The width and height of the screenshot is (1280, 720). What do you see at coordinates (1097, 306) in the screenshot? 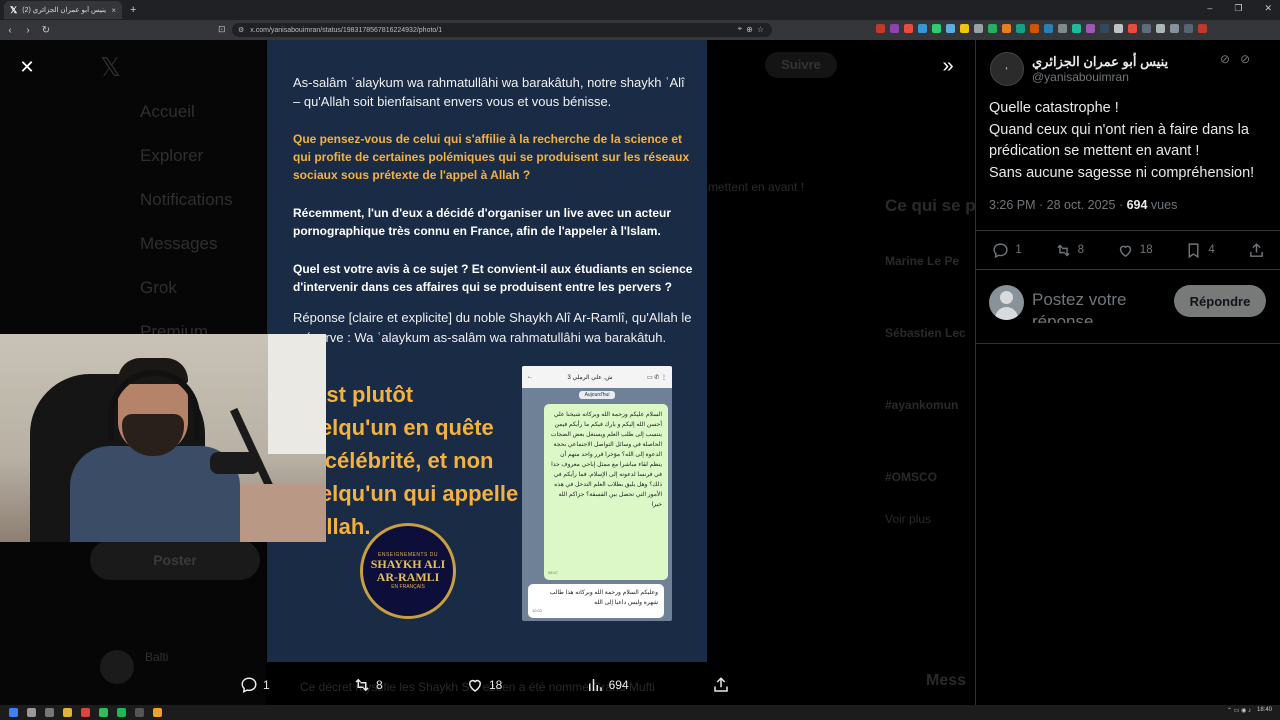
I see `reply-input: Postez votre réponse` at bounding box center [1097, 306].